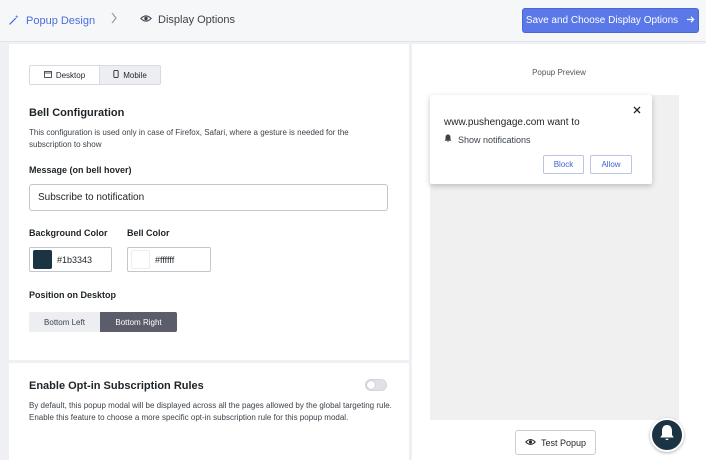 The height and width of the screenshot is (460, 706). I want to click on save-and-choose-display-options-button: Save and Choose Display Options, so click(610, 20).